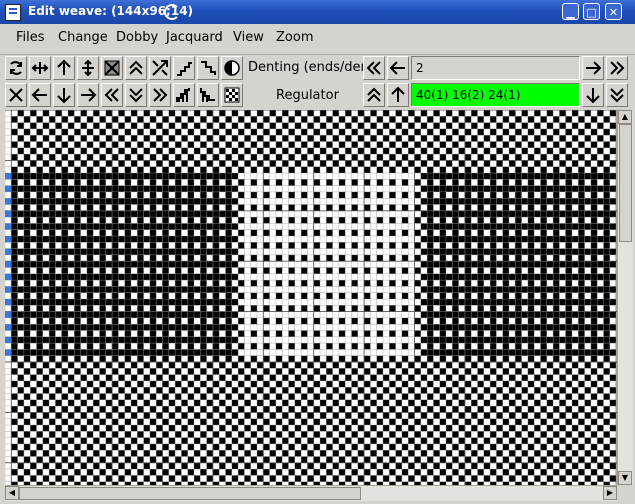  I want to click on invert-grid-icon, so click(112, 68).